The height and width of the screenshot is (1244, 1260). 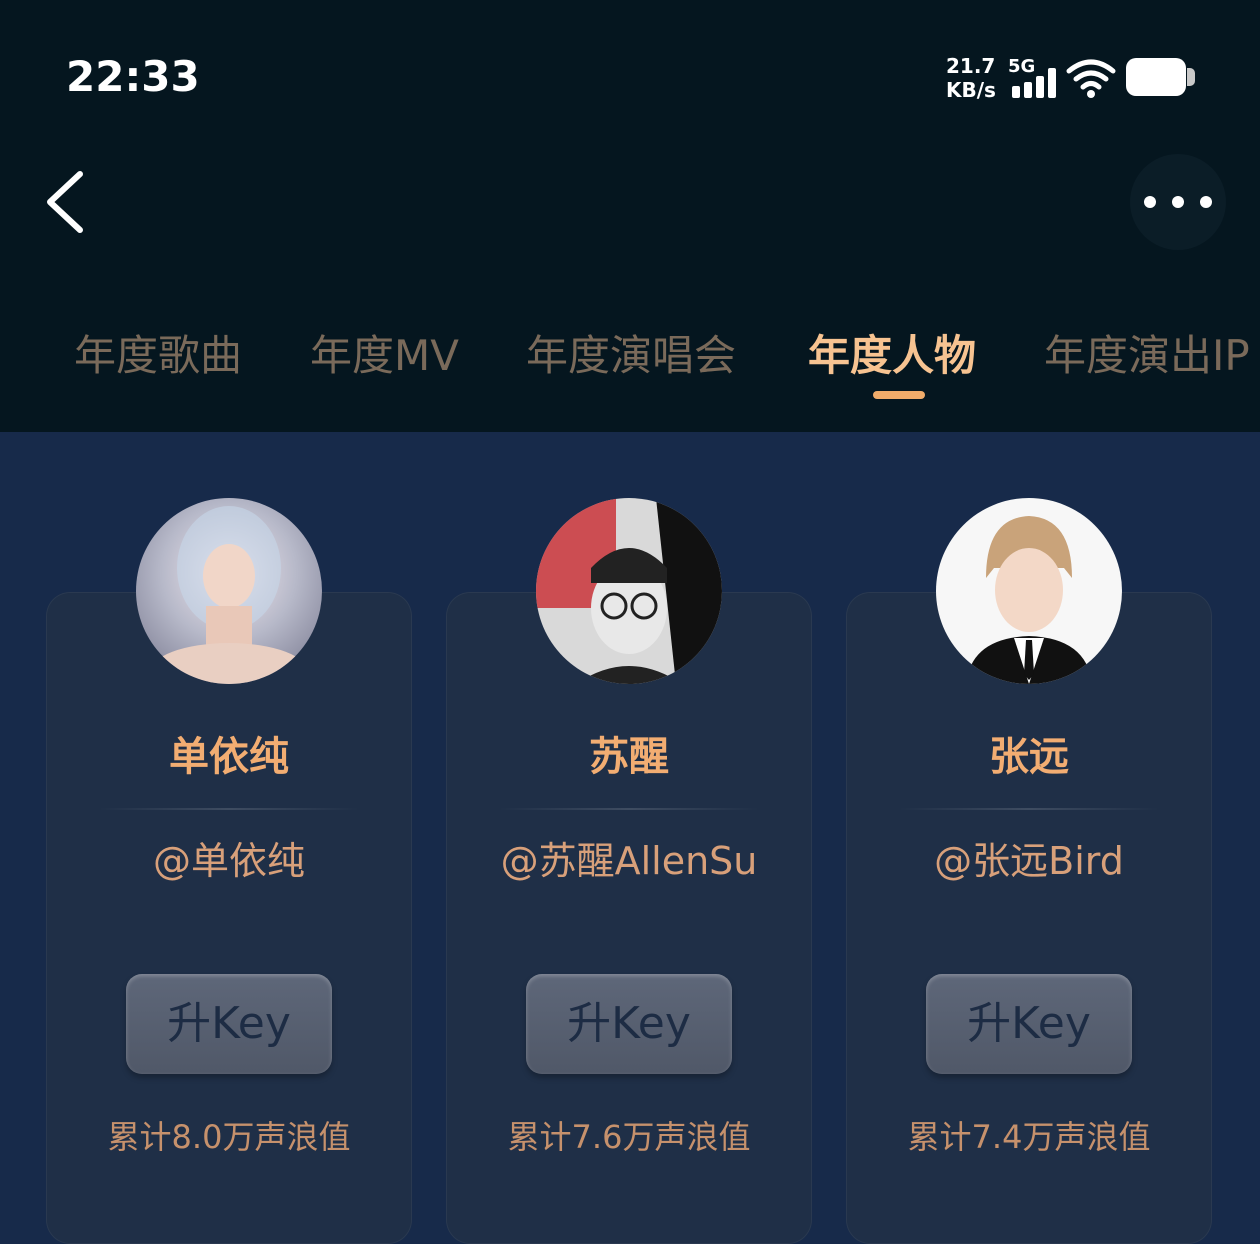 I want to click on score-text: 累计7.6万声浪值, so click(x=629, y=1137).